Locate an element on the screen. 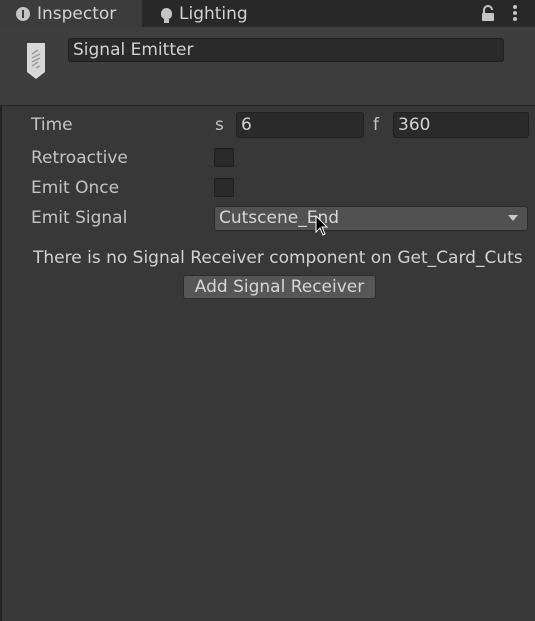 The height and width of the screenshot is (621, 535). bulb-icon is located at coordinates (166, 15).